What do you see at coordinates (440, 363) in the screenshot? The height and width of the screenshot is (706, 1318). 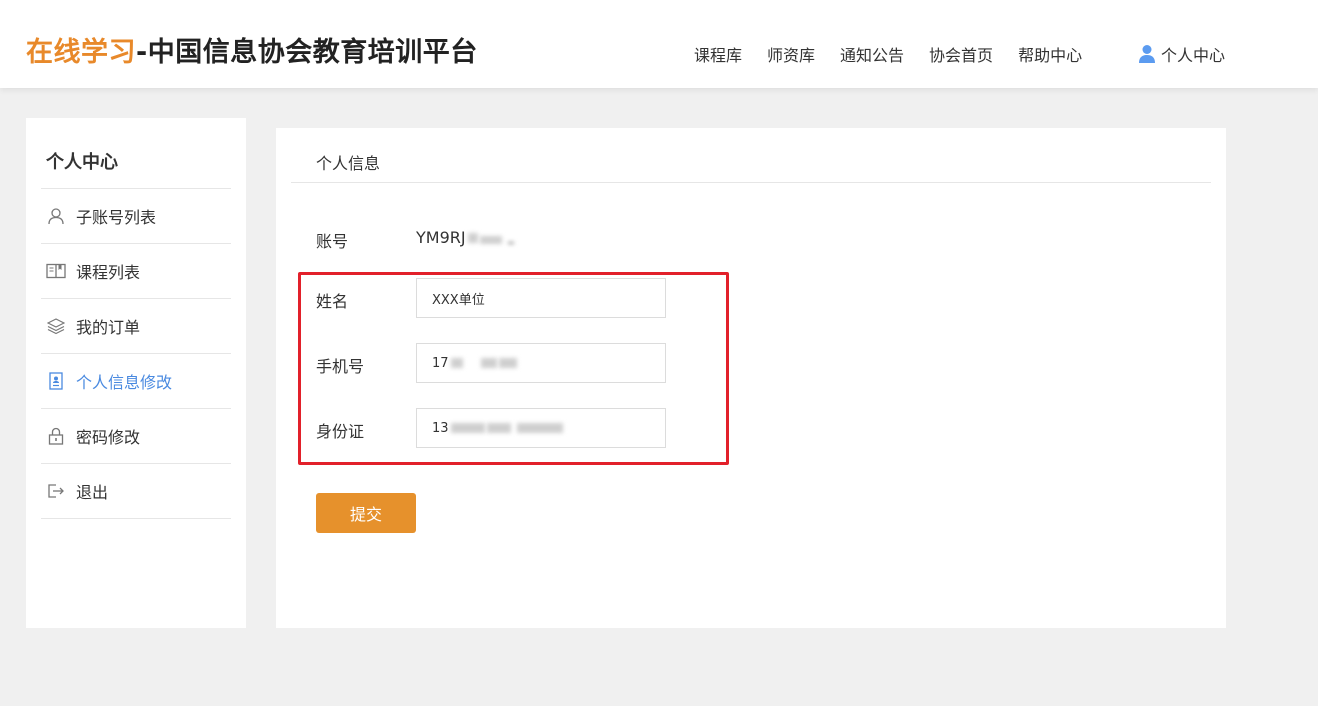 I see `phone-value: 17` at bounding box center [440, 363].